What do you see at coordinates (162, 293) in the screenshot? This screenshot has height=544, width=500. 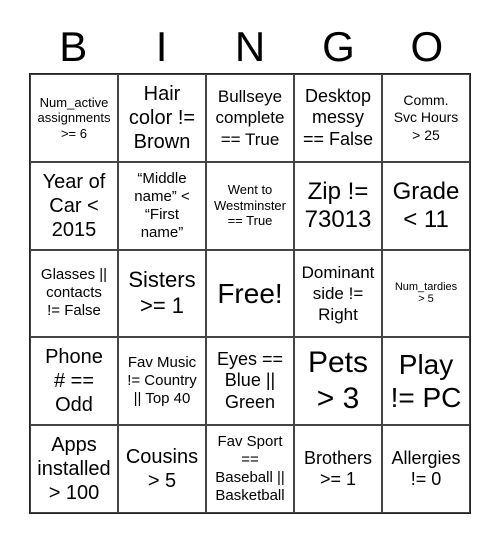 I see `bingo-cell: Sisters >= 1` at bounding box center [162, 293].